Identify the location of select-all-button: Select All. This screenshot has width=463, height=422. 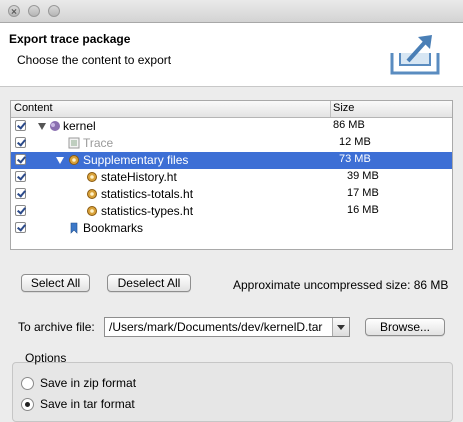
(55, 283).